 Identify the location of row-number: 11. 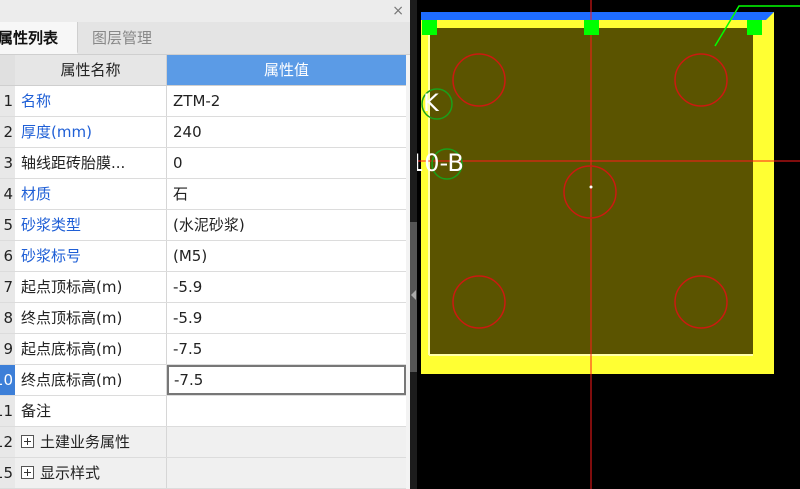
(8, 411).